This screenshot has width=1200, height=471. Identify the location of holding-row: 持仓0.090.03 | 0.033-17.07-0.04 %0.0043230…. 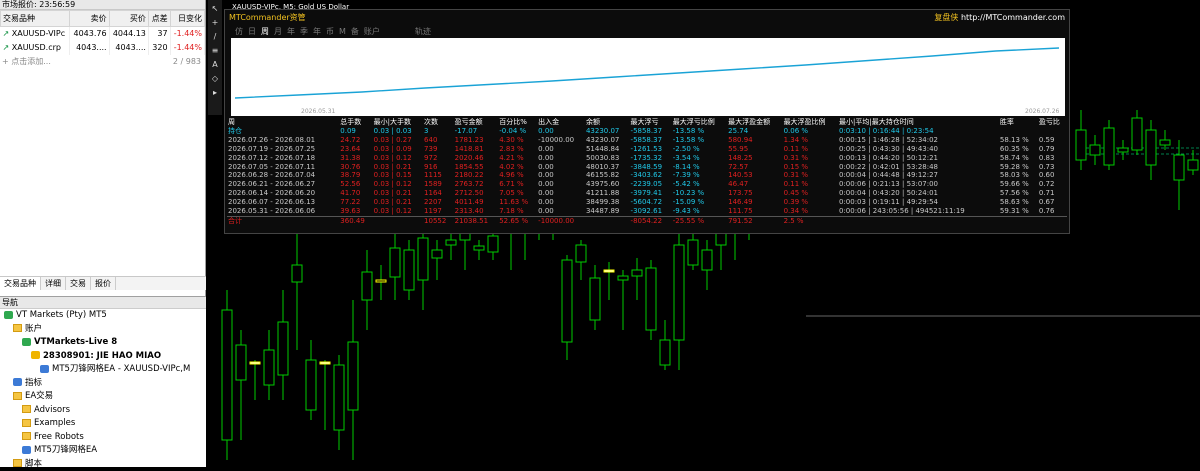
(647, 131).